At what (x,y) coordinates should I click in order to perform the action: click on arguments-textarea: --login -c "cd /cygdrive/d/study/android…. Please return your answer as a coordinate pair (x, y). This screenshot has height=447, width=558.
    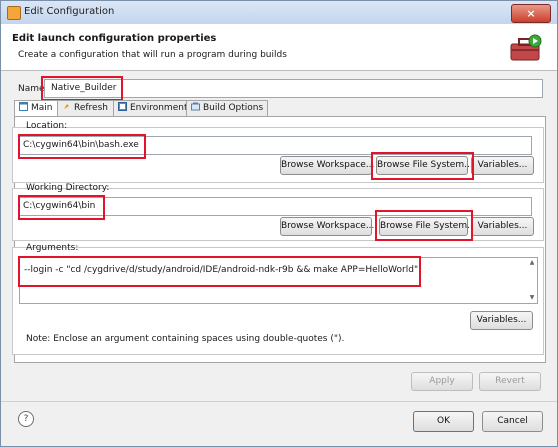
    Looking at the image, I should click on (278, 280).